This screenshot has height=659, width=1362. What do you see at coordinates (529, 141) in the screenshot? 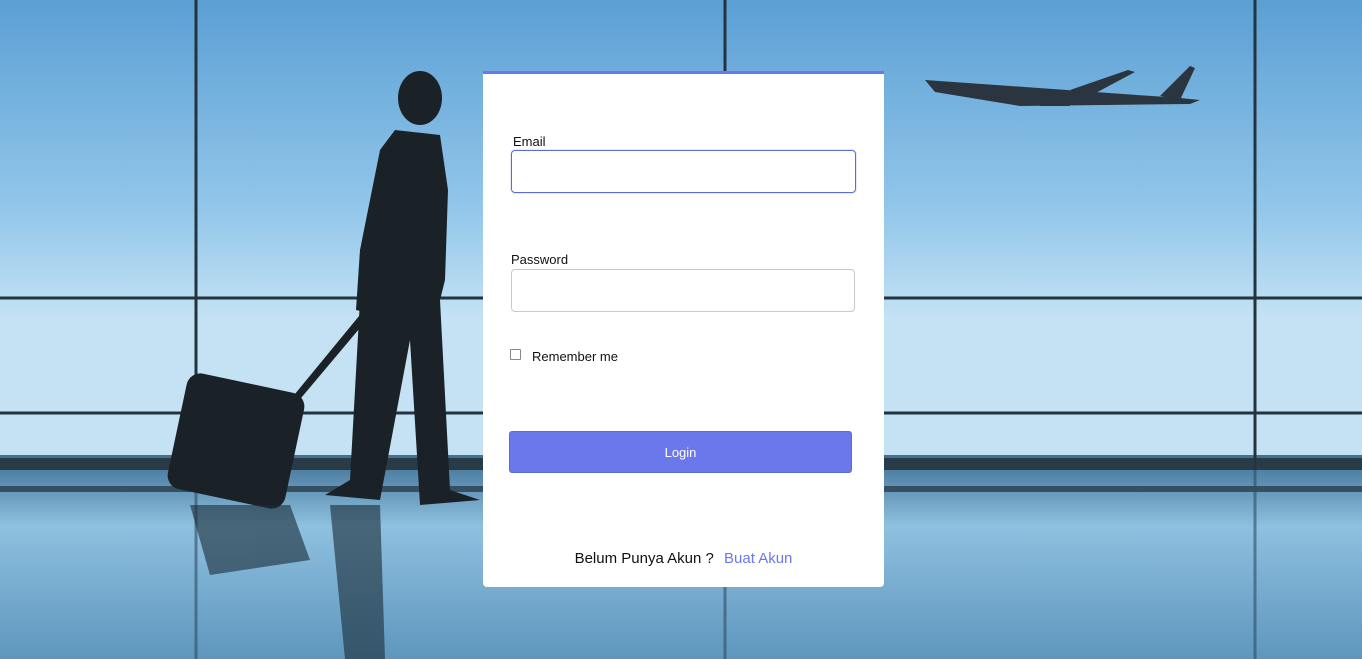
I see `email-label: Email` at bounding box center [529, 141].